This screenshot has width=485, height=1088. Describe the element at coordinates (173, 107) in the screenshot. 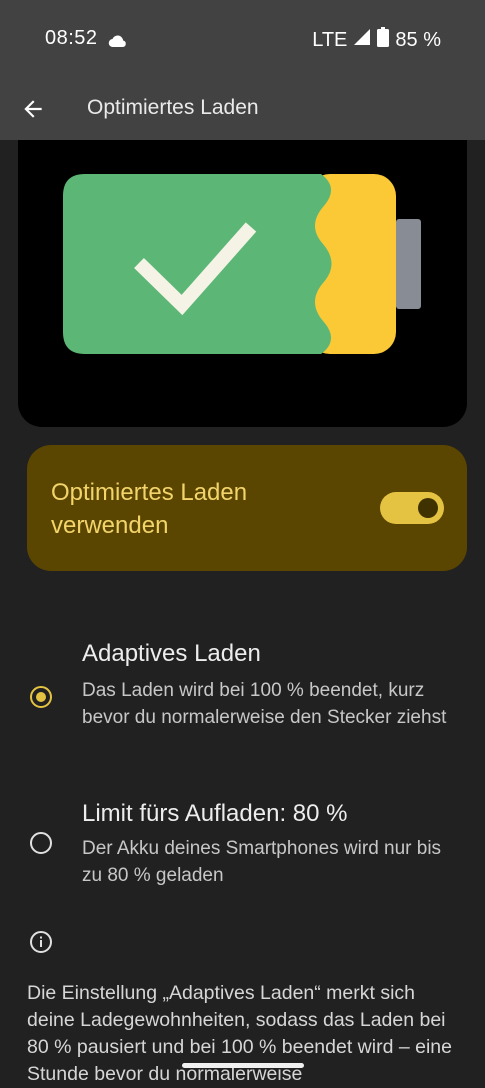

I see `page-title: Optimiertes Laden` at that location.